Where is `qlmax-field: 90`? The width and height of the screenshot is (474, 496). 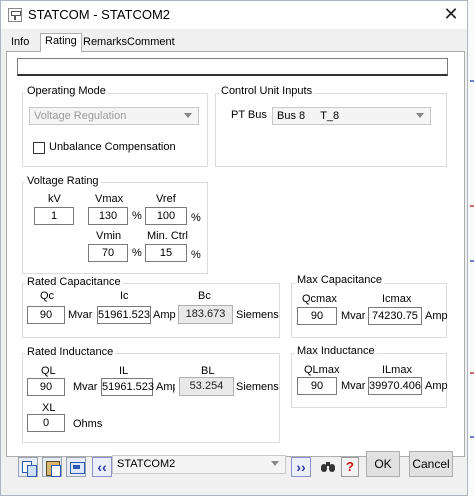 qlmax-field: 90 is located at coordinates (317, 386).